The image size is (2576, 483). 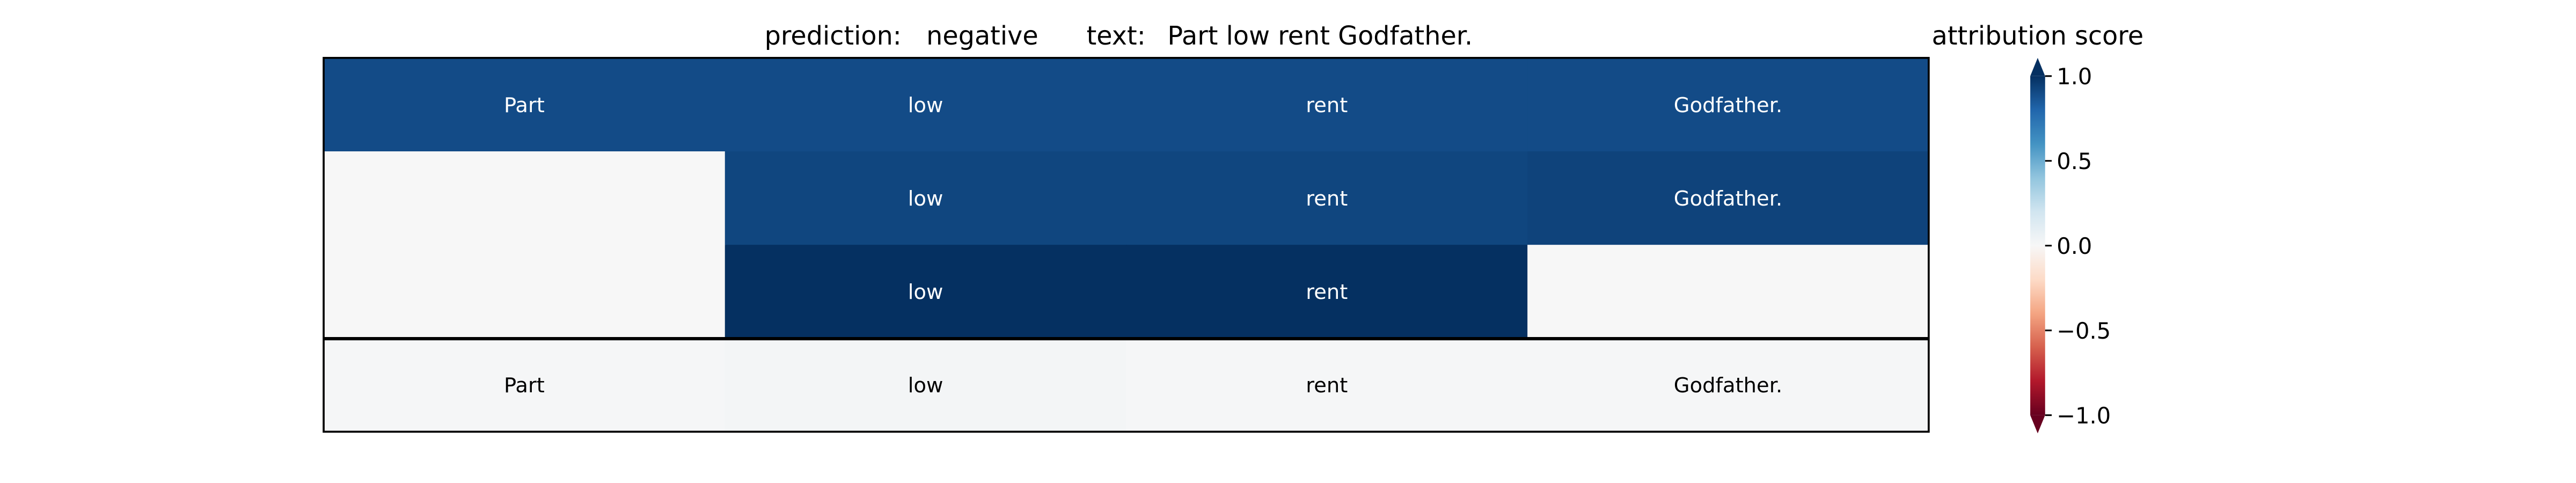 I want to click on prediction-label: prediction:, so click(x=833, y=36).